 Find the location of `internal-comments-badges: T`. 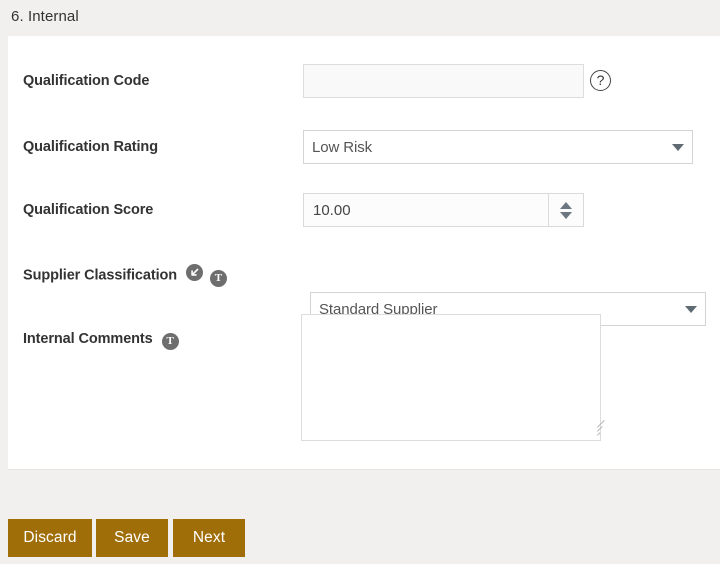

internal-comments-badges: T is located at coordinates (171, 339).